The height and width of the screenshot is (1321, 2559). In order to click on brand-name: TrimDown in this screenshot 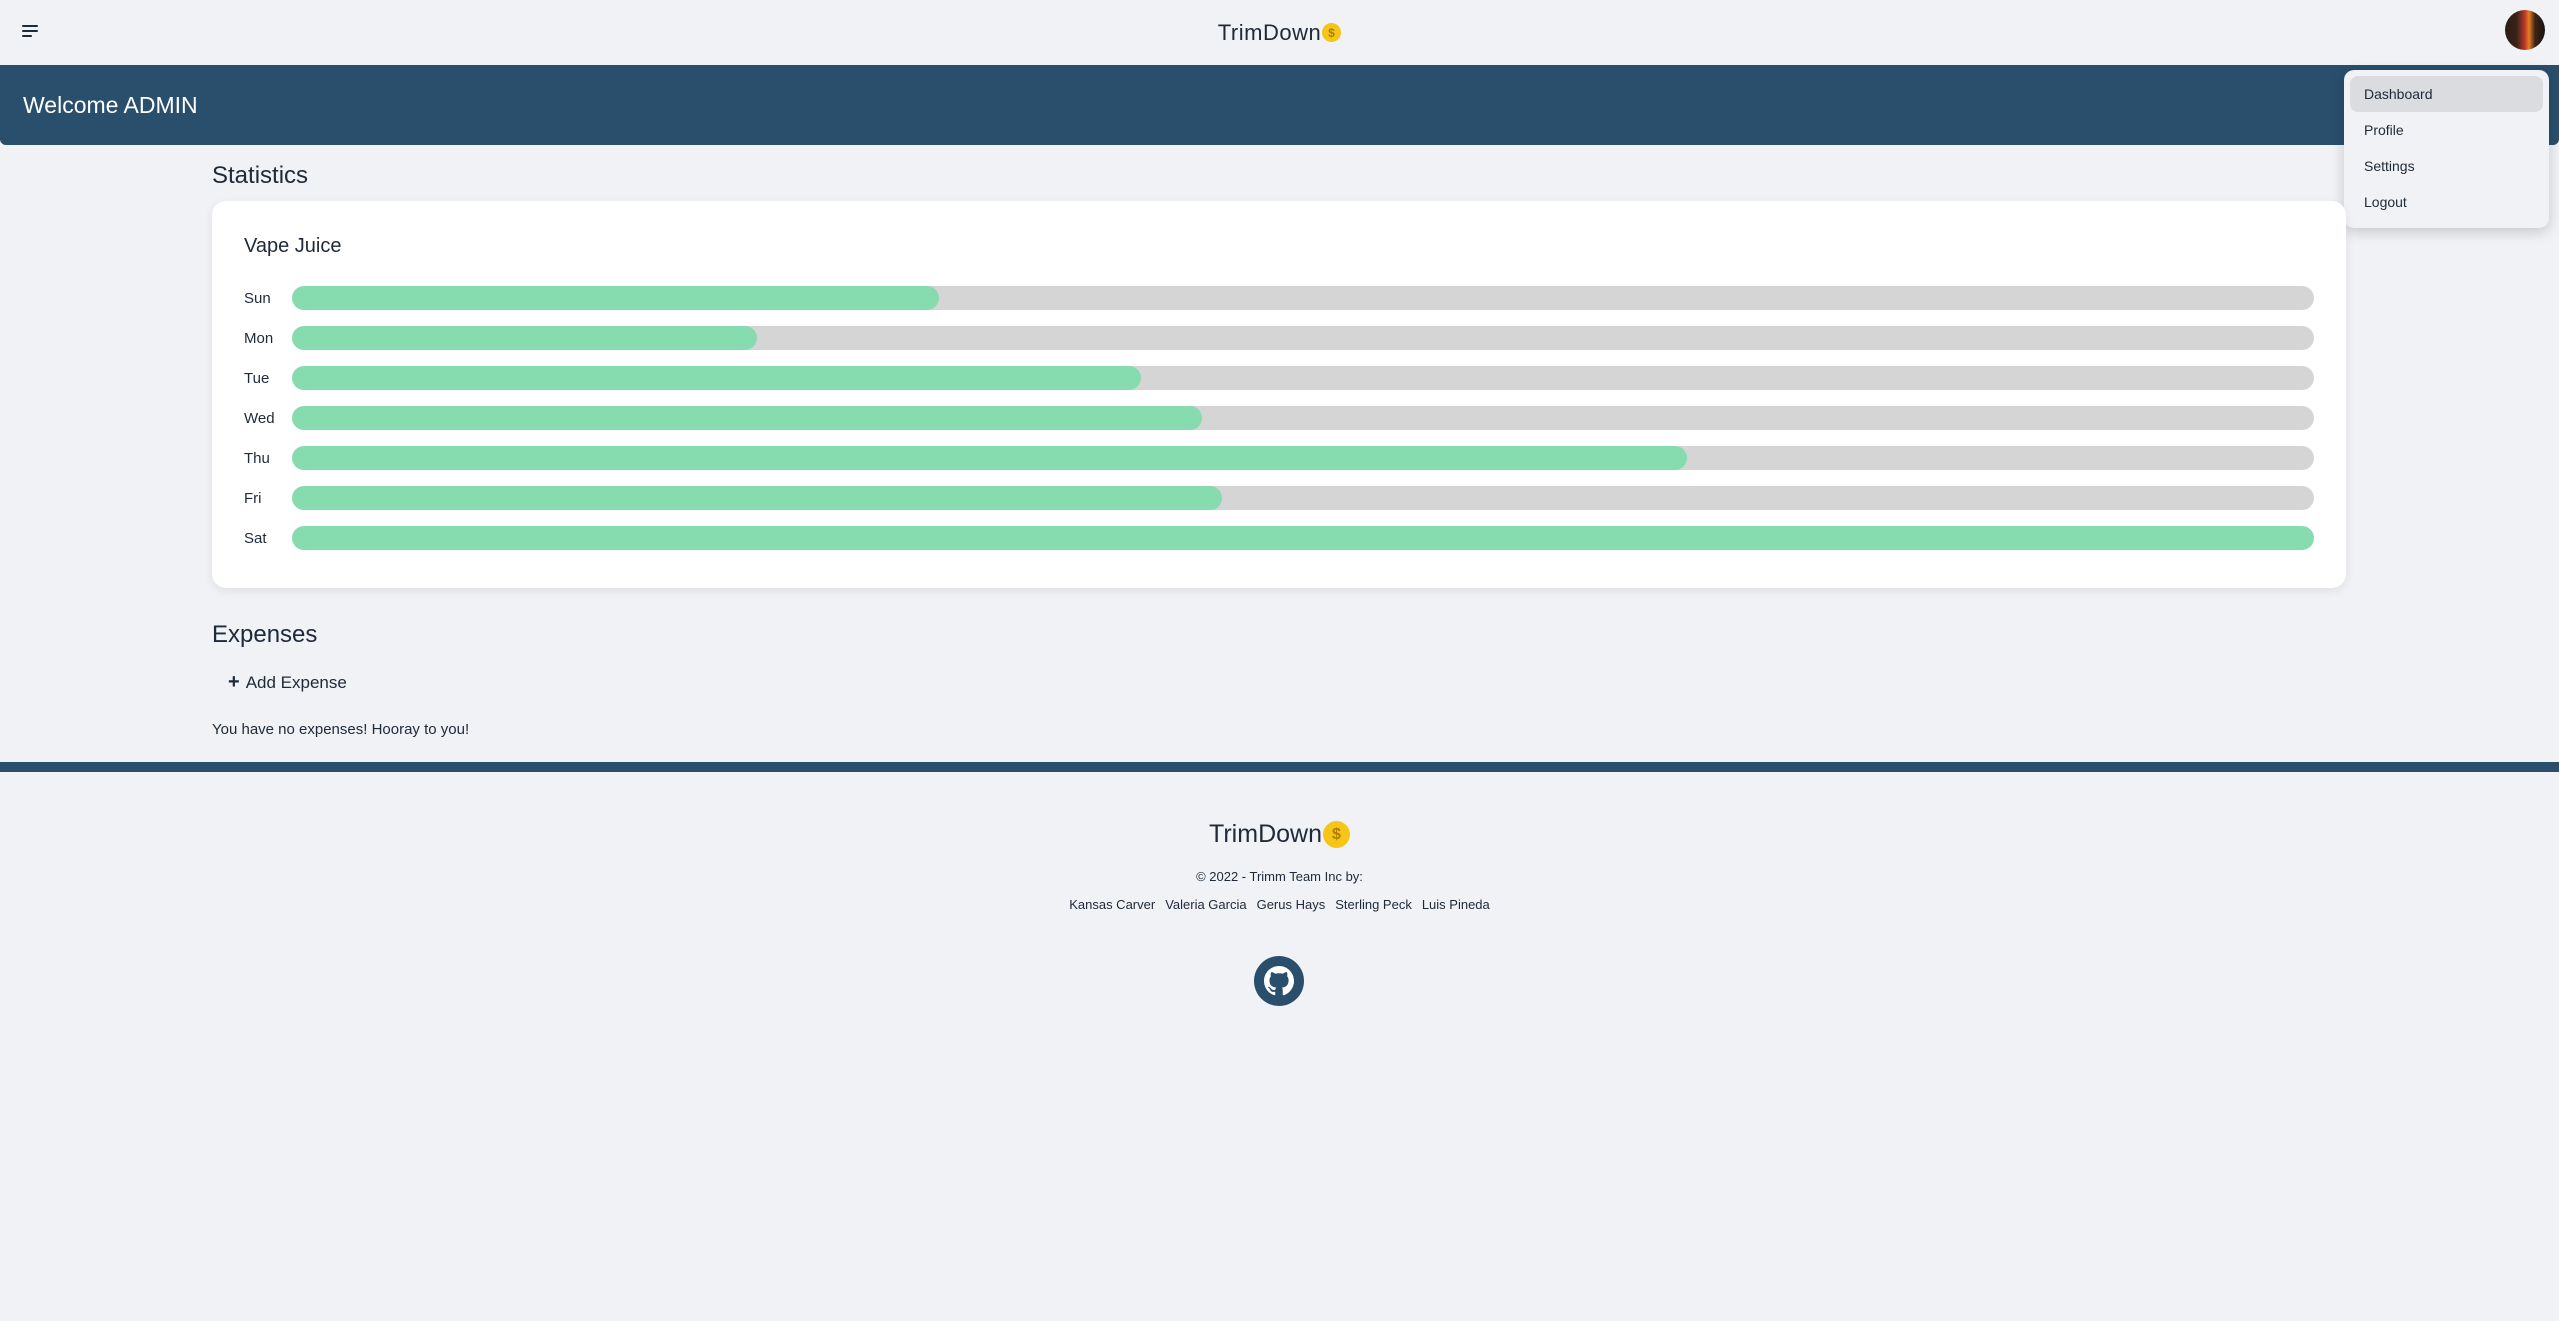, I will do `click(1269, 32)`.